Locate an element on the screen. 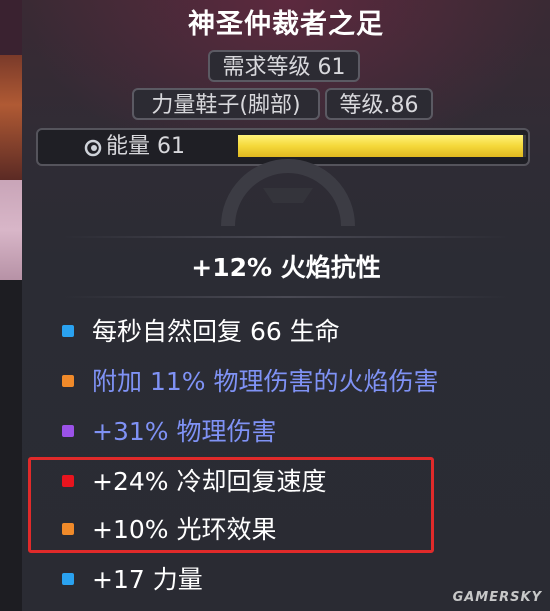 The image size is (550, 611). item-type-tag: 力量鞋子(脚部) is located at coordinates (226, 104).